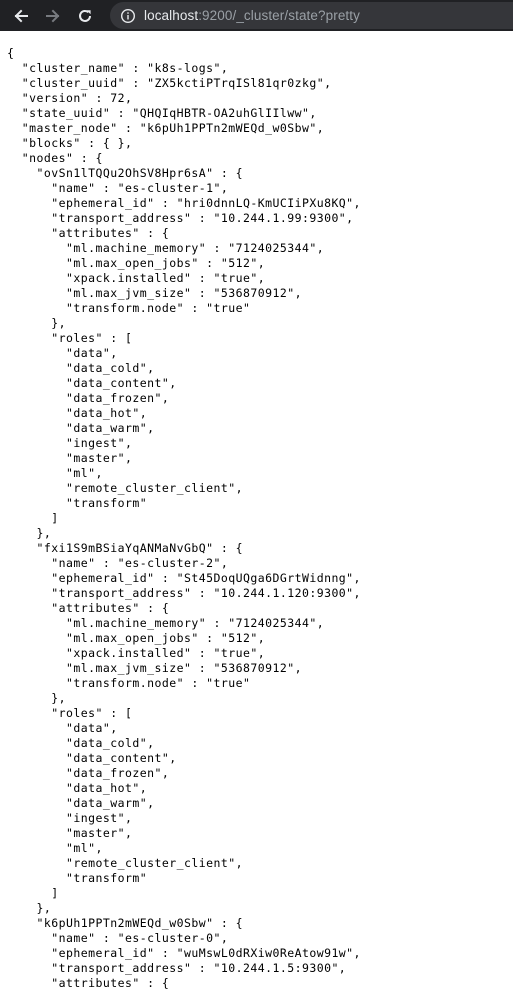  I want to click on url-host: localhost, so click(171, 15).